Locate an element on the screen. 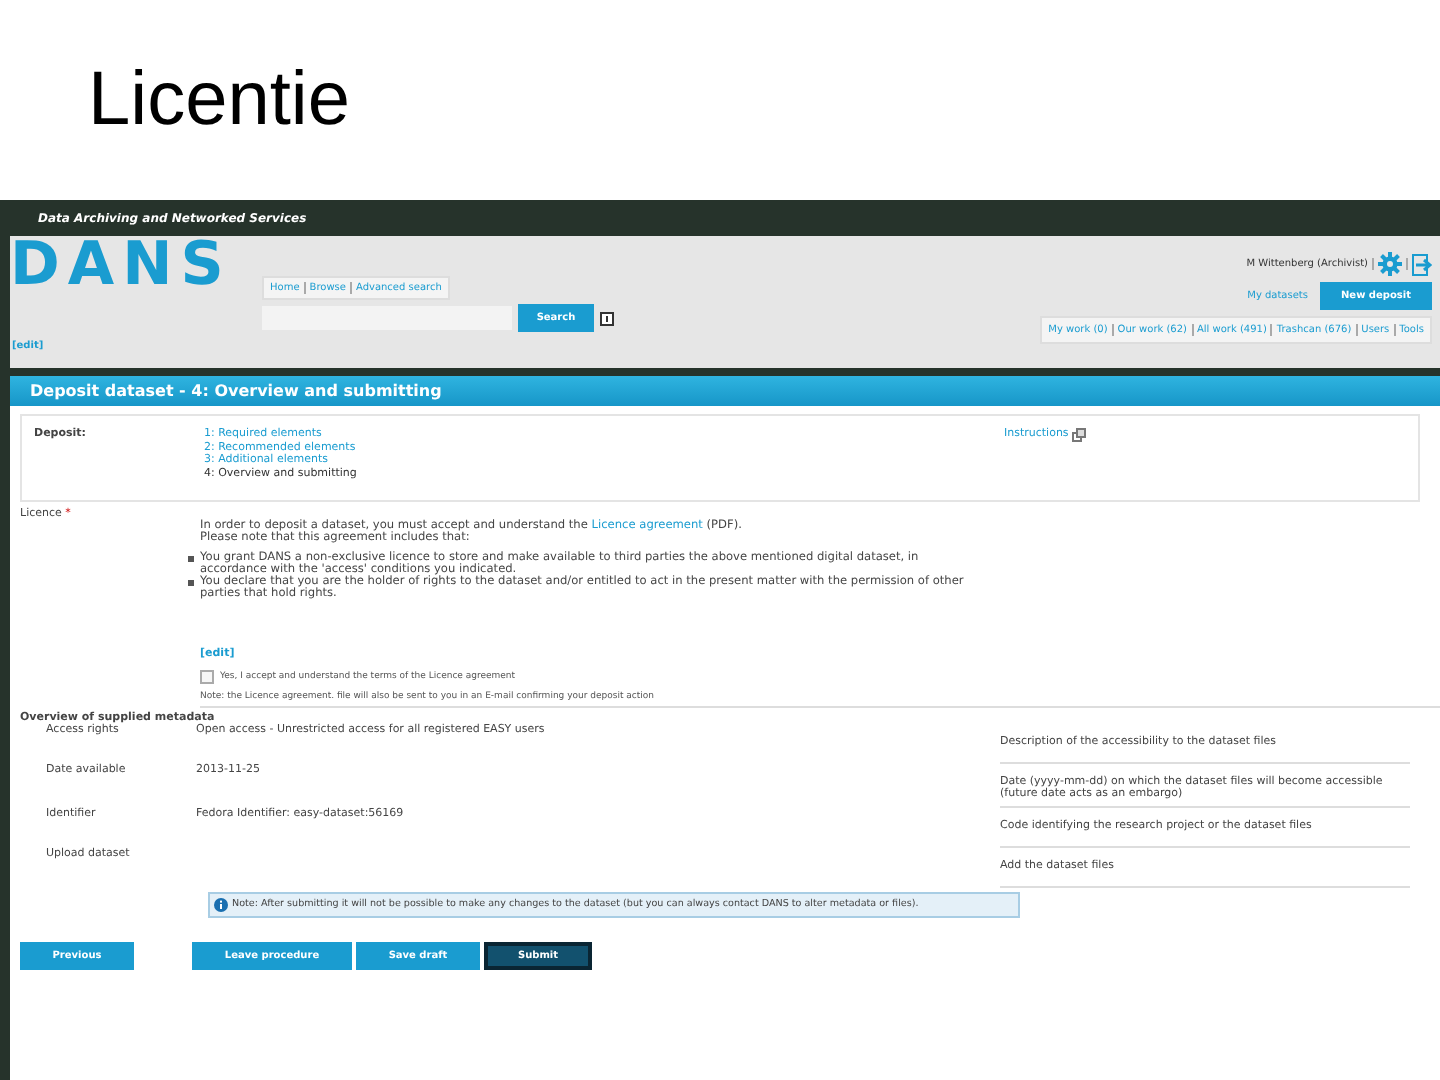 This screenshot has height=1080, width=1440. settings-icon is located at coordinates (1390, 264).